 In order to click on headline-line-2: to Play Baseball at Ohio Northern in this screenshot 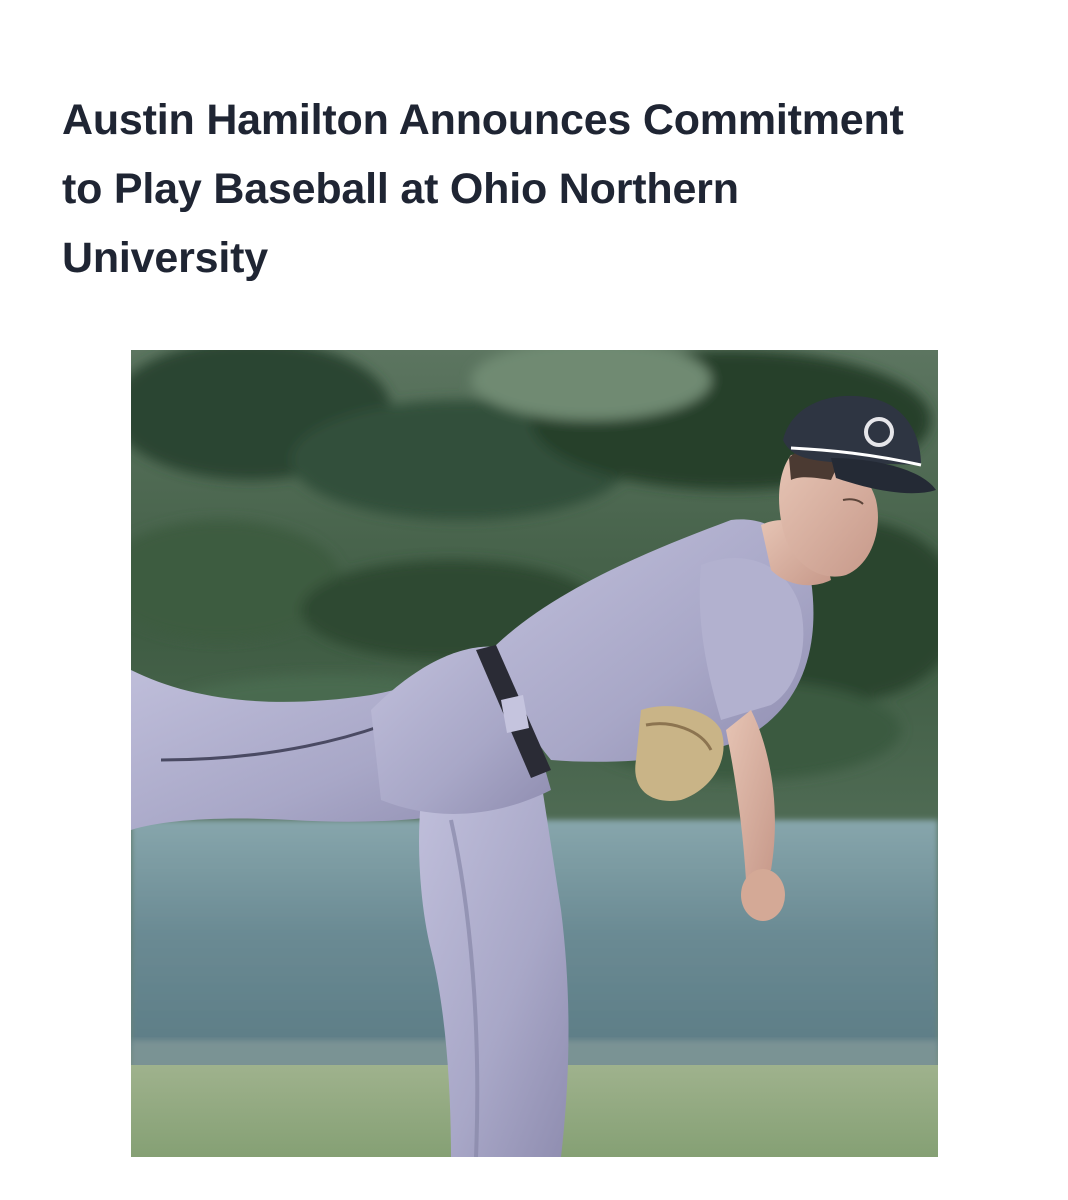, I will do `click(400, 189)`.